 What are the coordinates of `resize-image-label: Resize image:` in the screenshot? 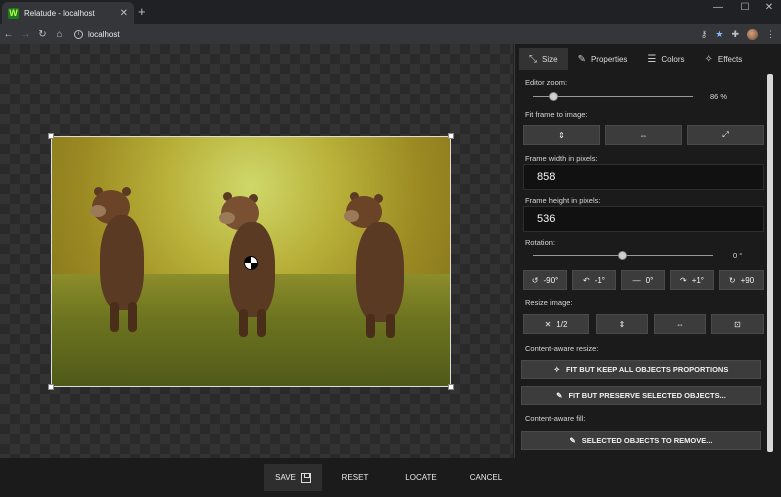 It's located at (549, 302).